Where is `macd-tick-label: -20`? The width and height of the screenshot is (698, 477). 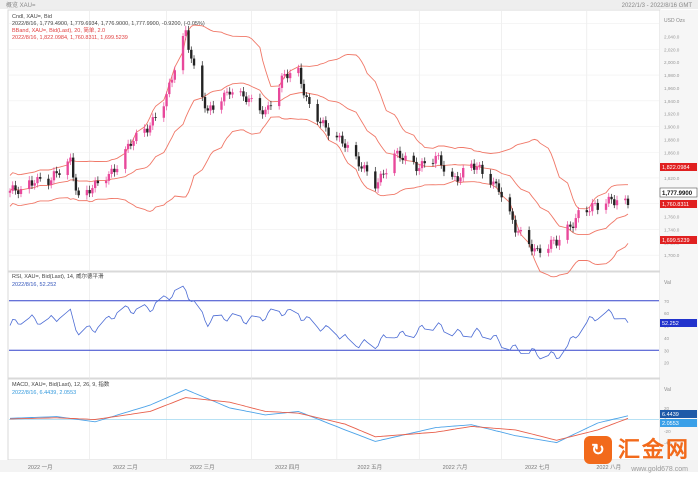
macd-tick-label: -20 is located at coordinates (667, 431).